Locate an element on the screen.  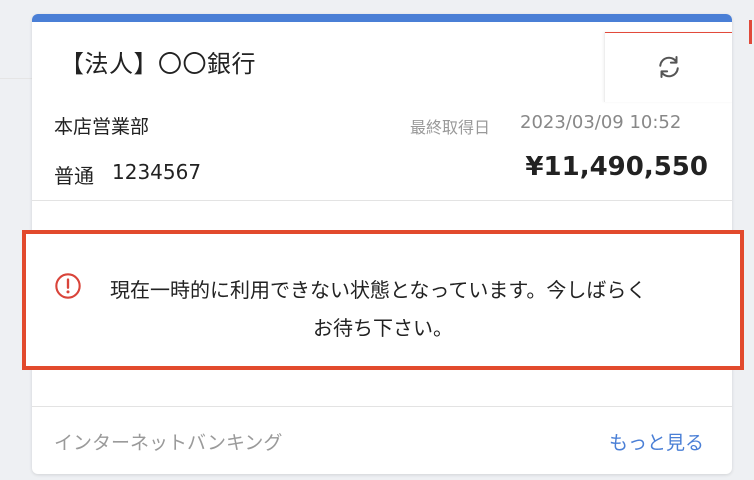
more-link: もっと見る is located at coordinates (656, 441).